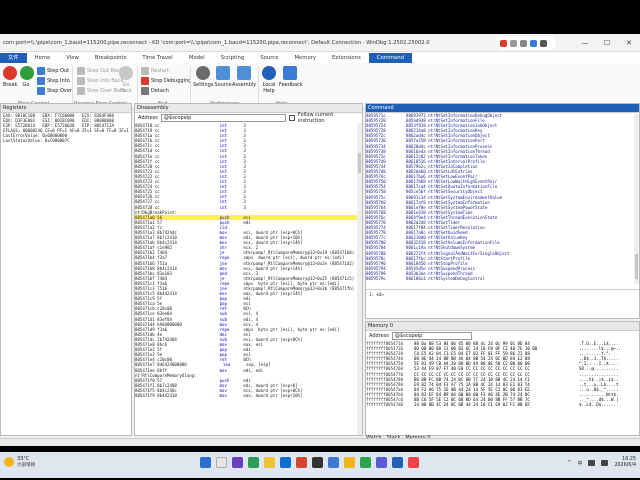 The width and height of the screenshot is (640, 480). What do you see at coordinates (166, 81) in the screenshot?
I see `stop-debugging-button: Stop Debugging` at bounding box center [166, 81].